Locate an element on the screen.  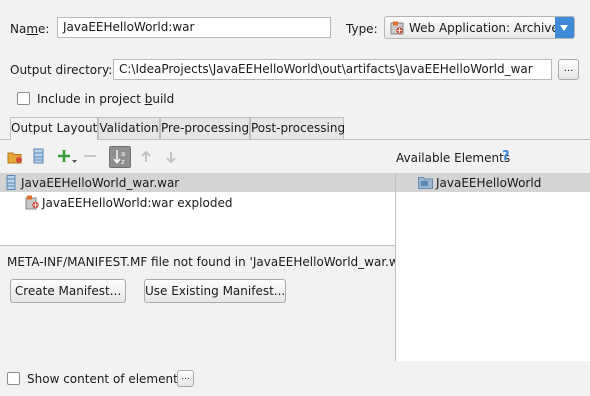
tab-pre-processing: Pre-processing is located at coordinates (205, 128).